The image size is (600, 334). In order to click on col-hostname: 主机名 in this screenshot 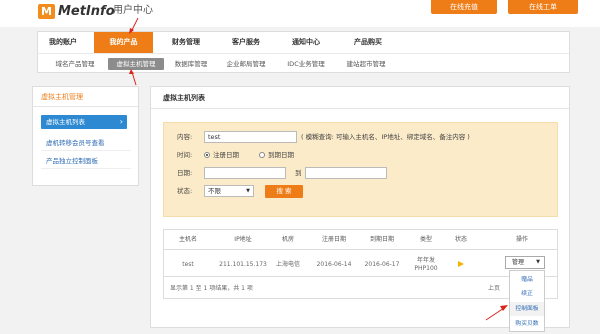, I will do `click(187, 239)`.